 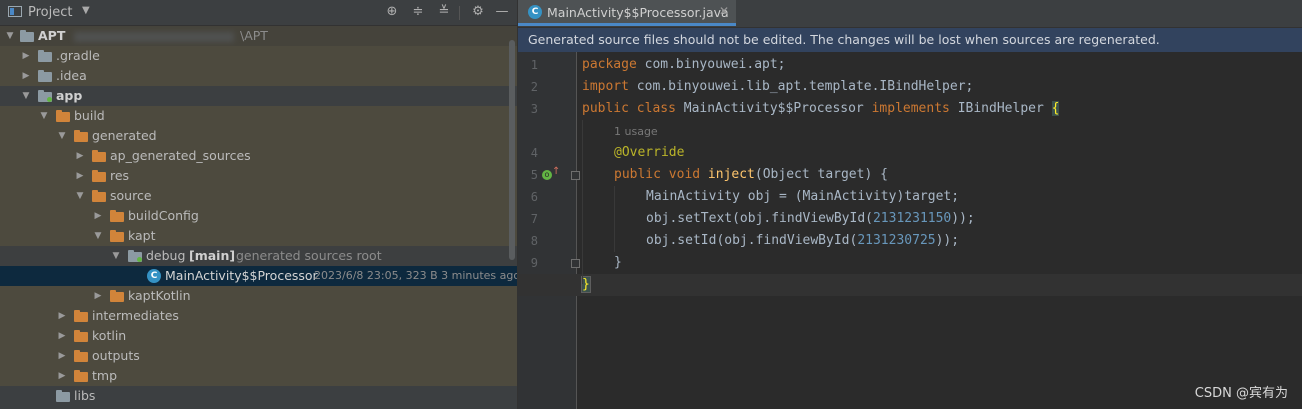 I want to click on code-line-4: @Override, so click(x=649, y=152).